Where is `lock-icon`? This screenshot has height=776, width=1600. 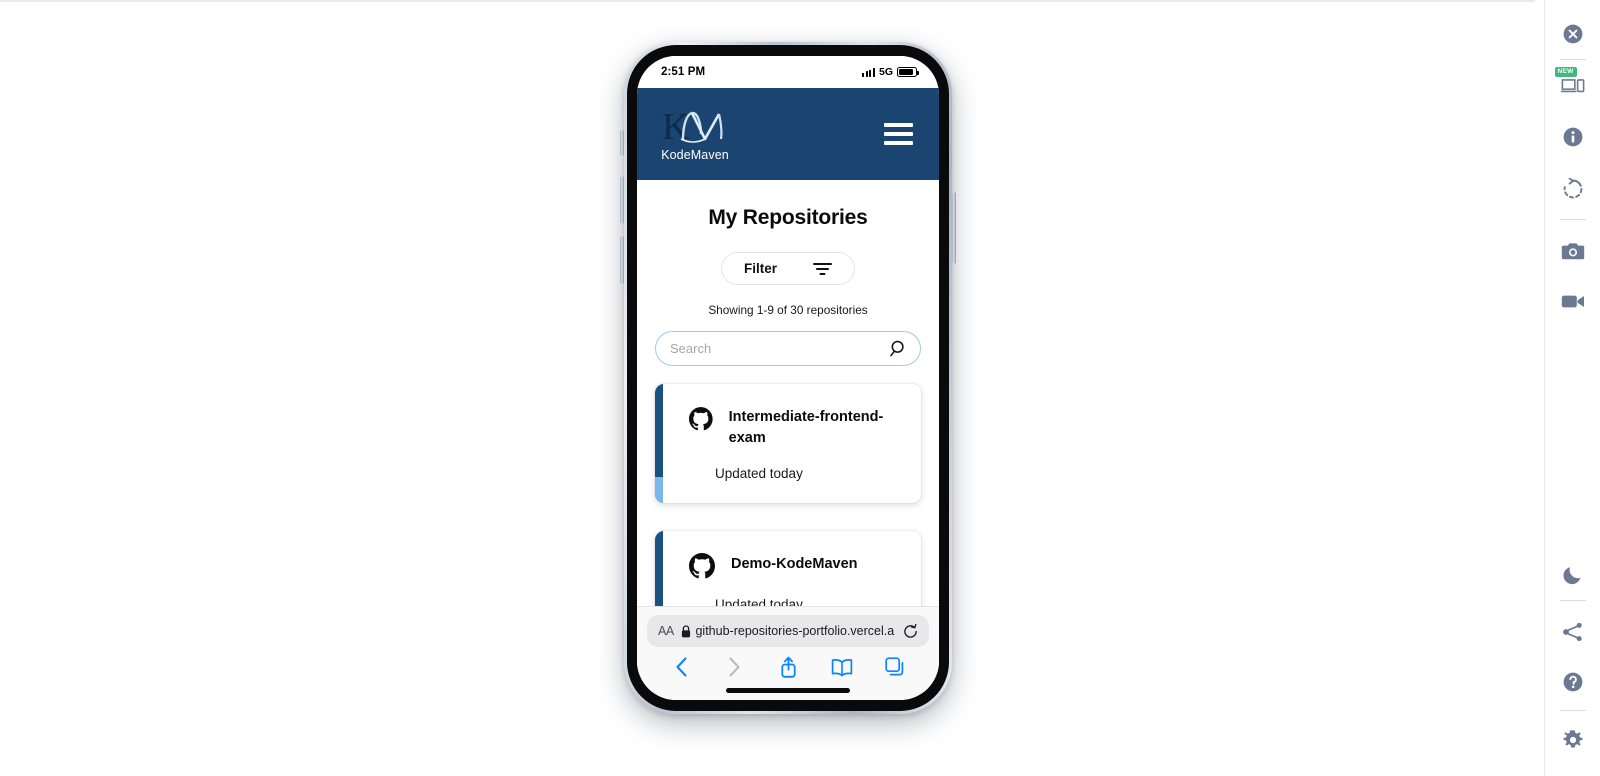 lock-icon is located at coordinates (685, 630).